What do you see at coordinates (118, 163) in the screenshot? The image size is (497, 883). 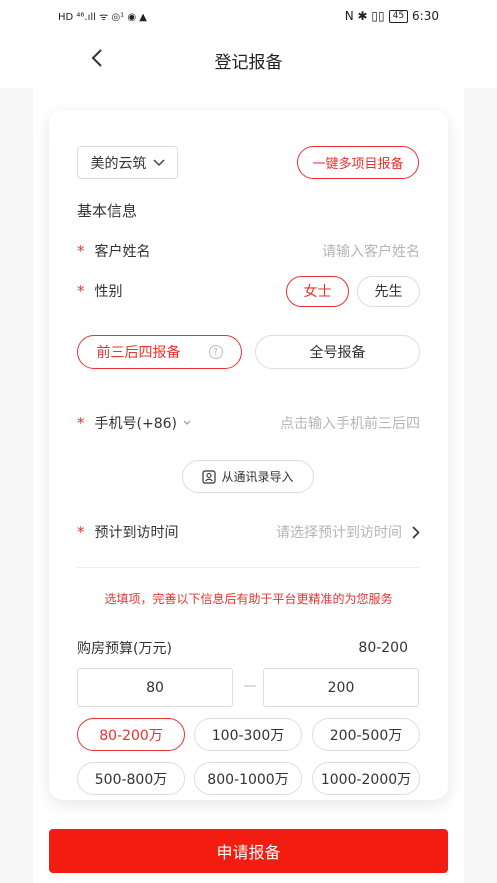 I see `project-select-label: 美的云筑` at bounding box center [118, 163].